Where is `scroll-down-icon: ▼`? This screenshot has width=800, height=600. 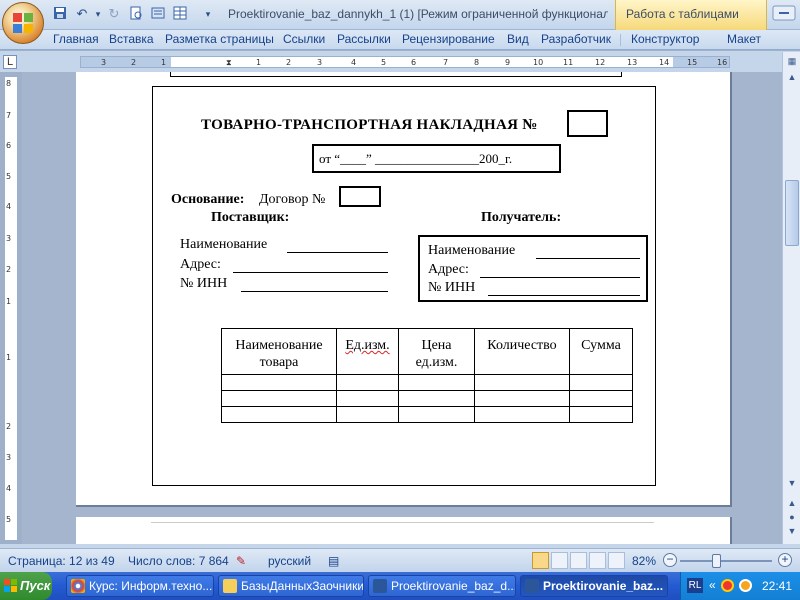
scroll-down-icon: ▼ is located at coordinates (792, 483).